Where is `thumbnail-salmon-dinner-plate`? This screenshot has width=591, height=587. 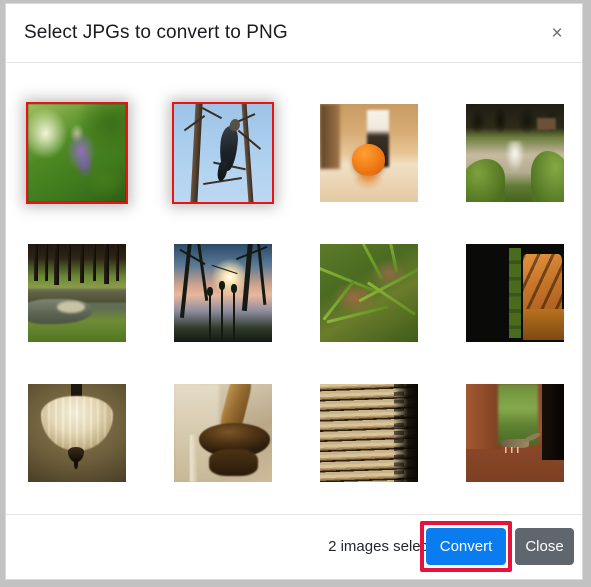
thumbnail-salmon-dinner-plate is located at coordinates (515, 293).